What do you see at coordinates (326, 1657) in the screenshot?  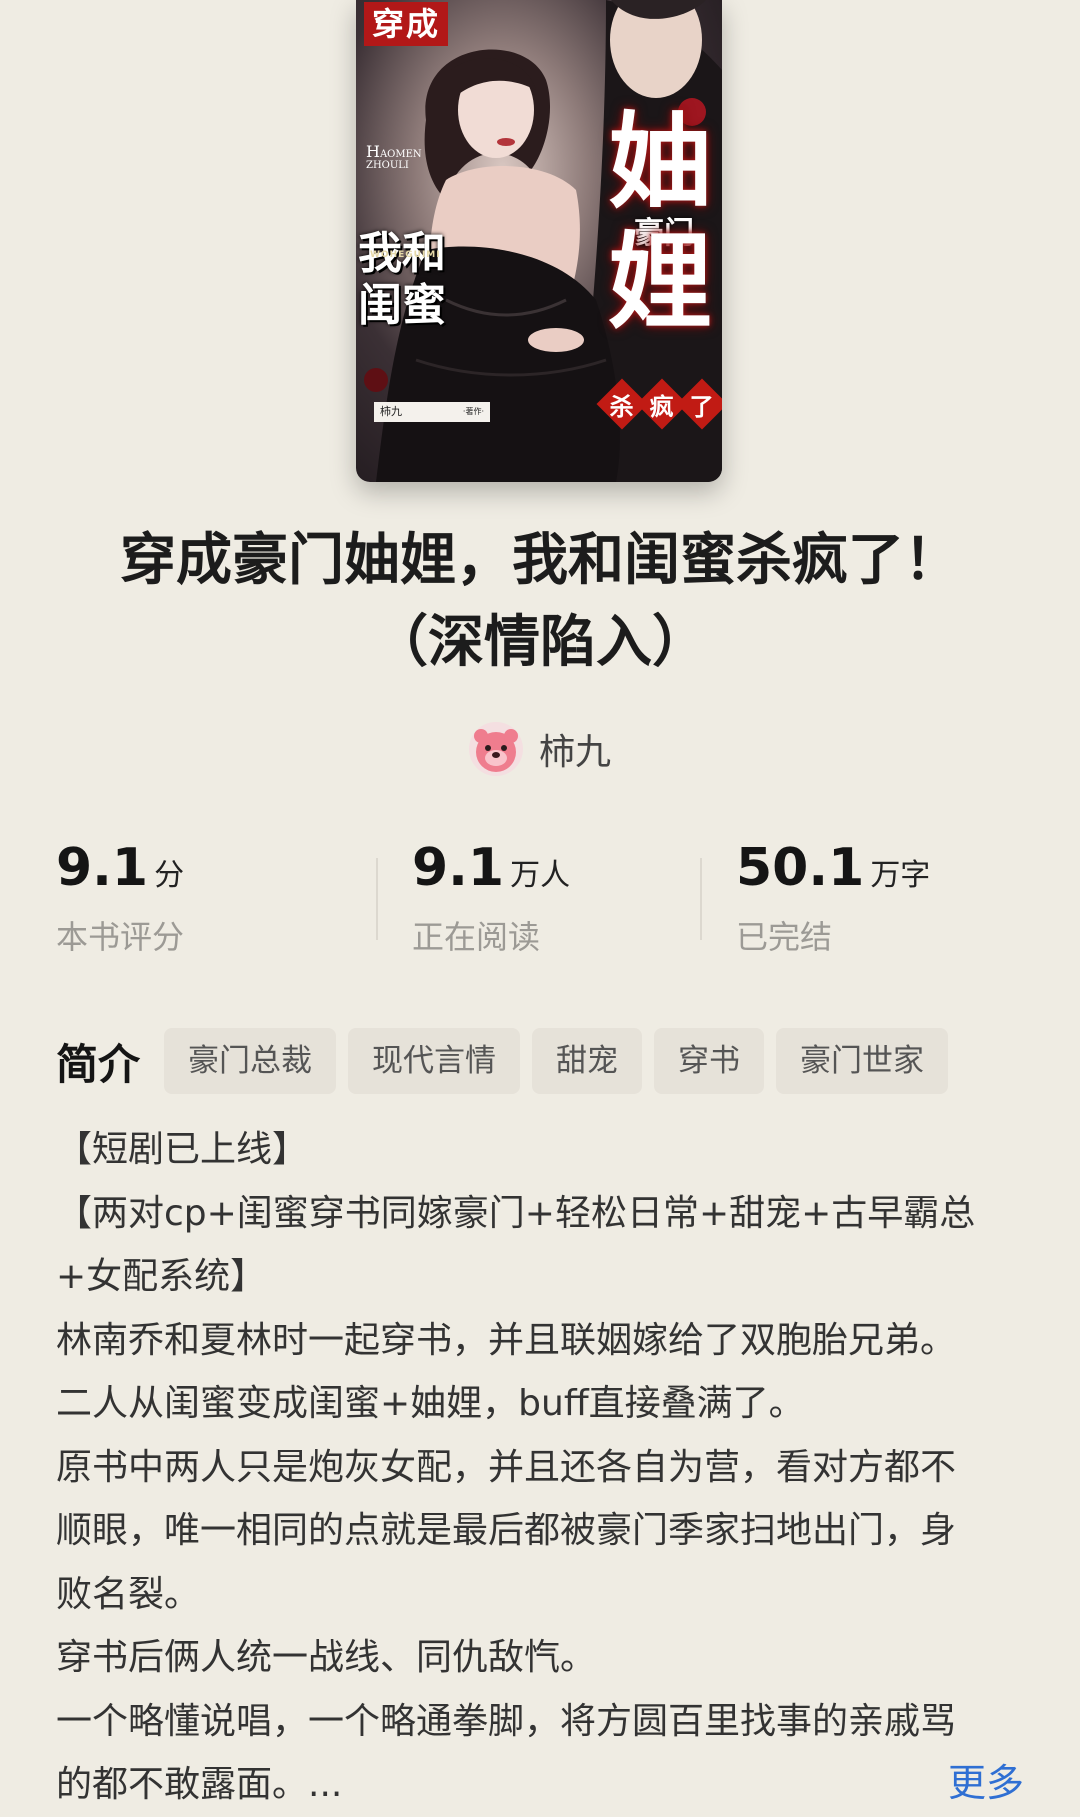 I see `intro-line: 穿书后俩人统一战线、同仇敌忾。` at bounding box center [326, 1657].